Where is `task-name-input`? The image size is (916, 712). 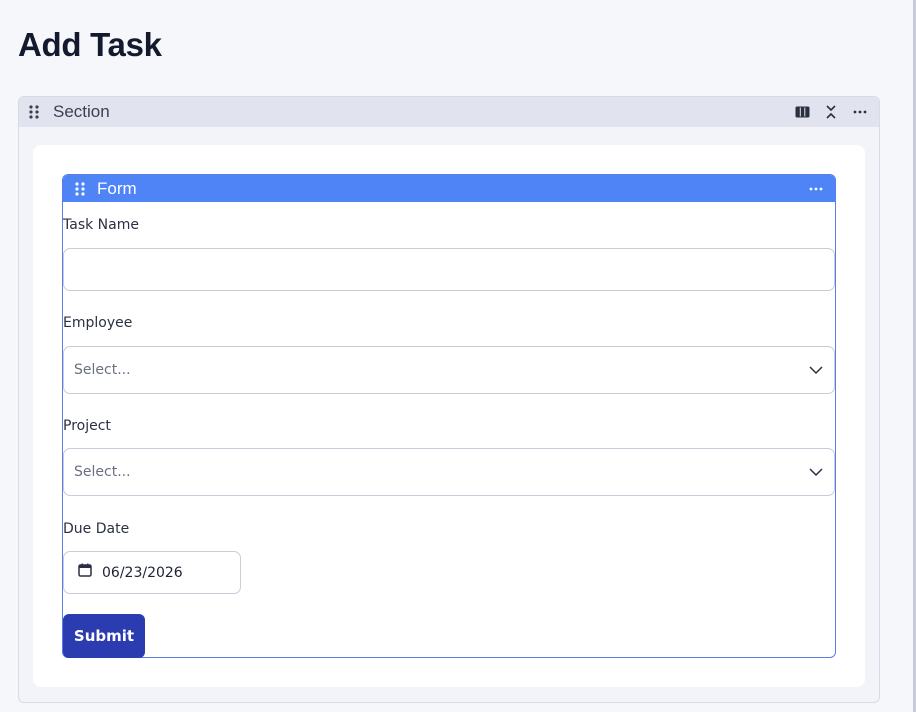
task-name-input is located at coordinates (449, 269).